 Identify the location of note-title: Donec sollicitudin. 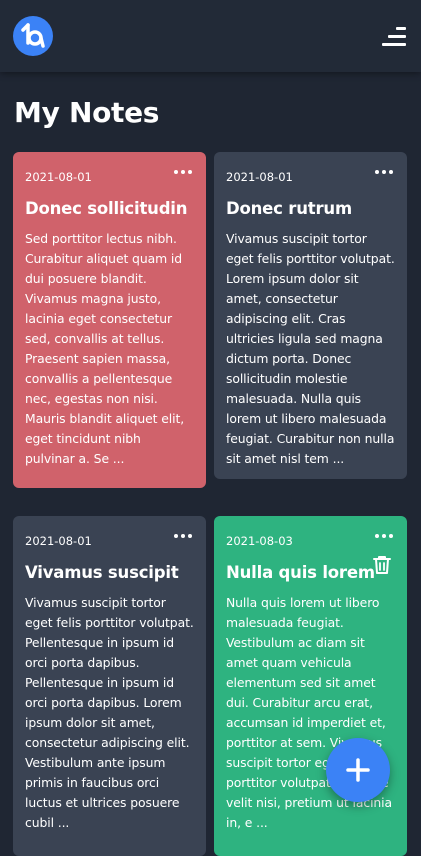
(106, 208).